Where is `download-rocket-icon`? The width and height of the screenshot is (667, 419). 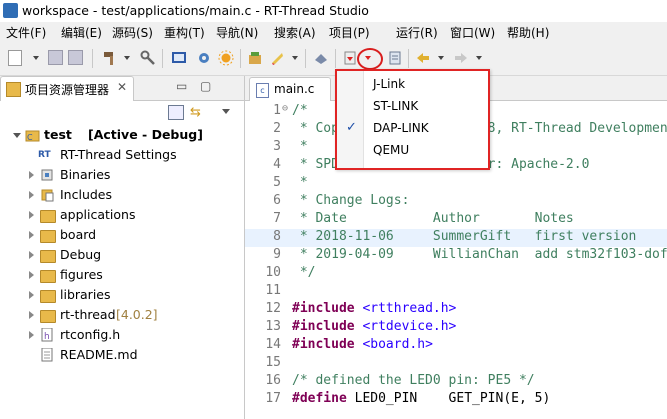
download-rocket-icon is located at coordinates (277, 58).